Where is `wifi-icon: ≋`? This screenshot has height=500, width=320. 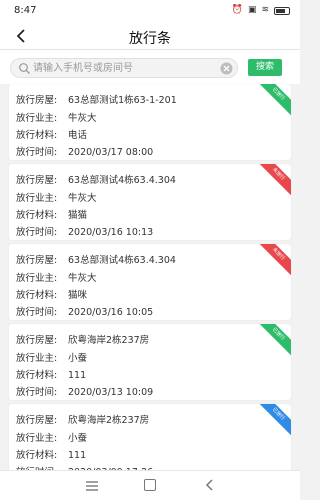
wifi-icon: ≋ is located at coordinates (265, 10).